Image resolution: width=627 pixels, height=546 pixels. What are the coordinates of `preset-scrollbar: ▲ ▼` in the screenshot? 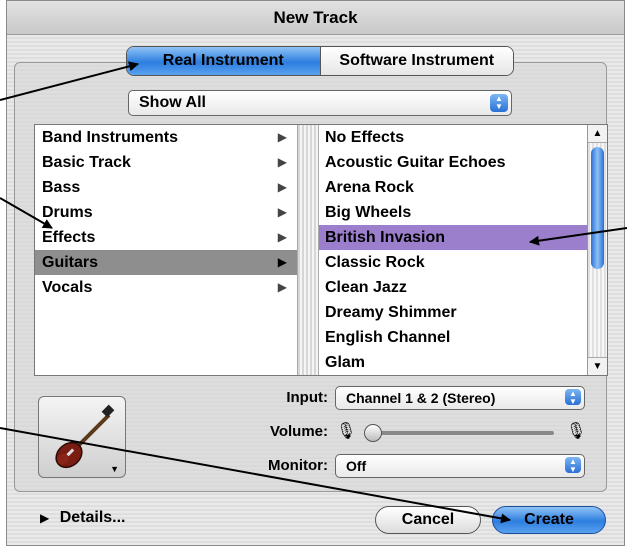 It's located at (597, 250).